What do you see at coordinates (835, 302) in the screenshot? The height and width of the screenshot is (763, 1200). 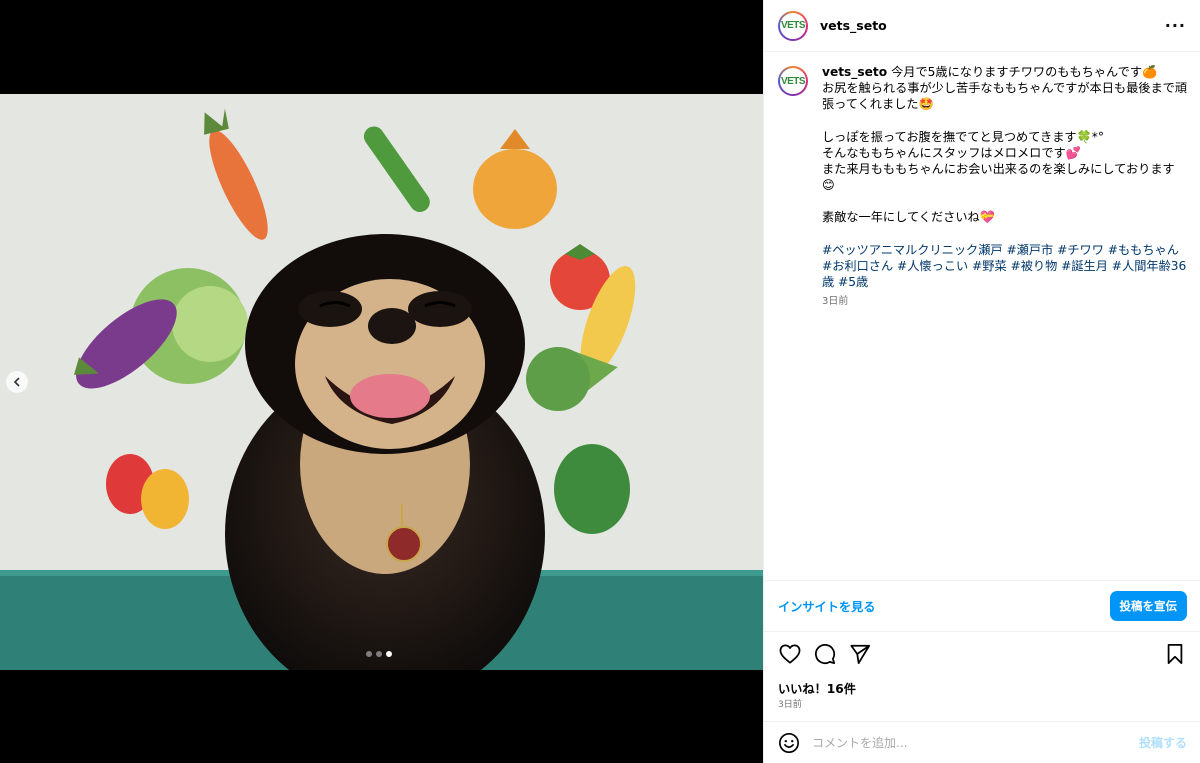 I see `caption-time-ago: 3日前` at bounding box center [835, 302].